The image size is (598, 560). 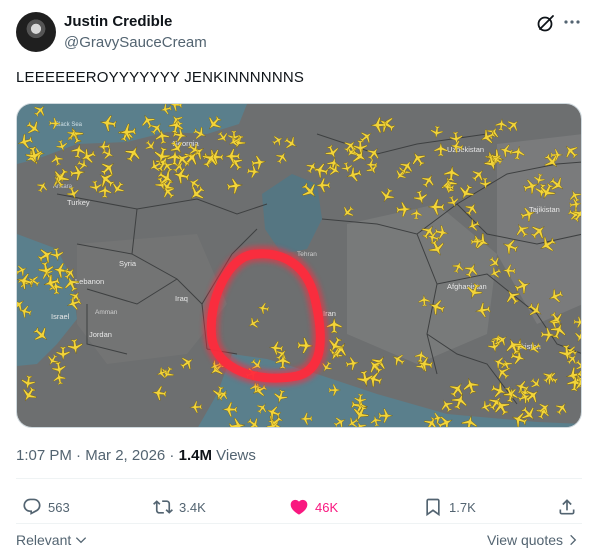 I want to click on view-quotes-link: View quotes, so click(x=533, y=540).